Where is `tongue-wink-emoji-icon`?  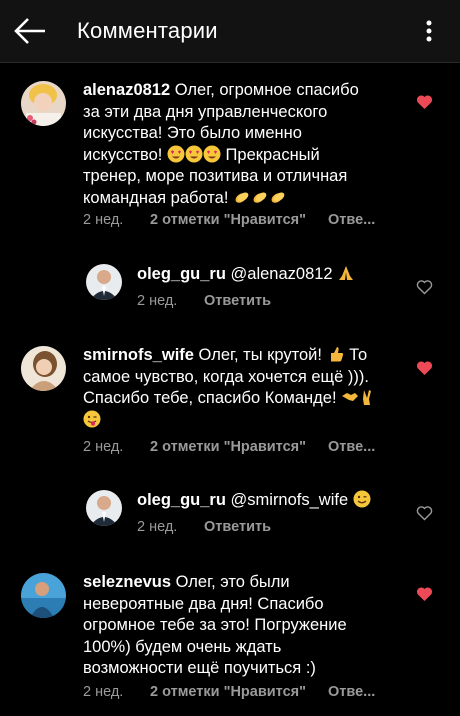 tongue-wink-emoji-icon is located at coordinates (92, 418).